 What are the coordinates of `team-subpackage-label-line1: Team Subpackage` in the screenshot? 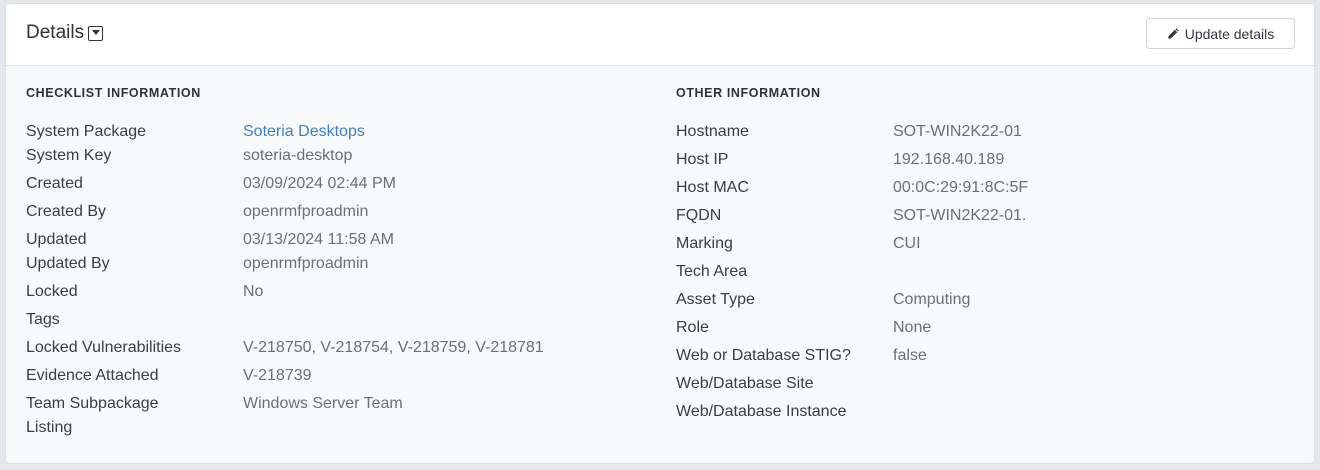 It's located at (92, 403).